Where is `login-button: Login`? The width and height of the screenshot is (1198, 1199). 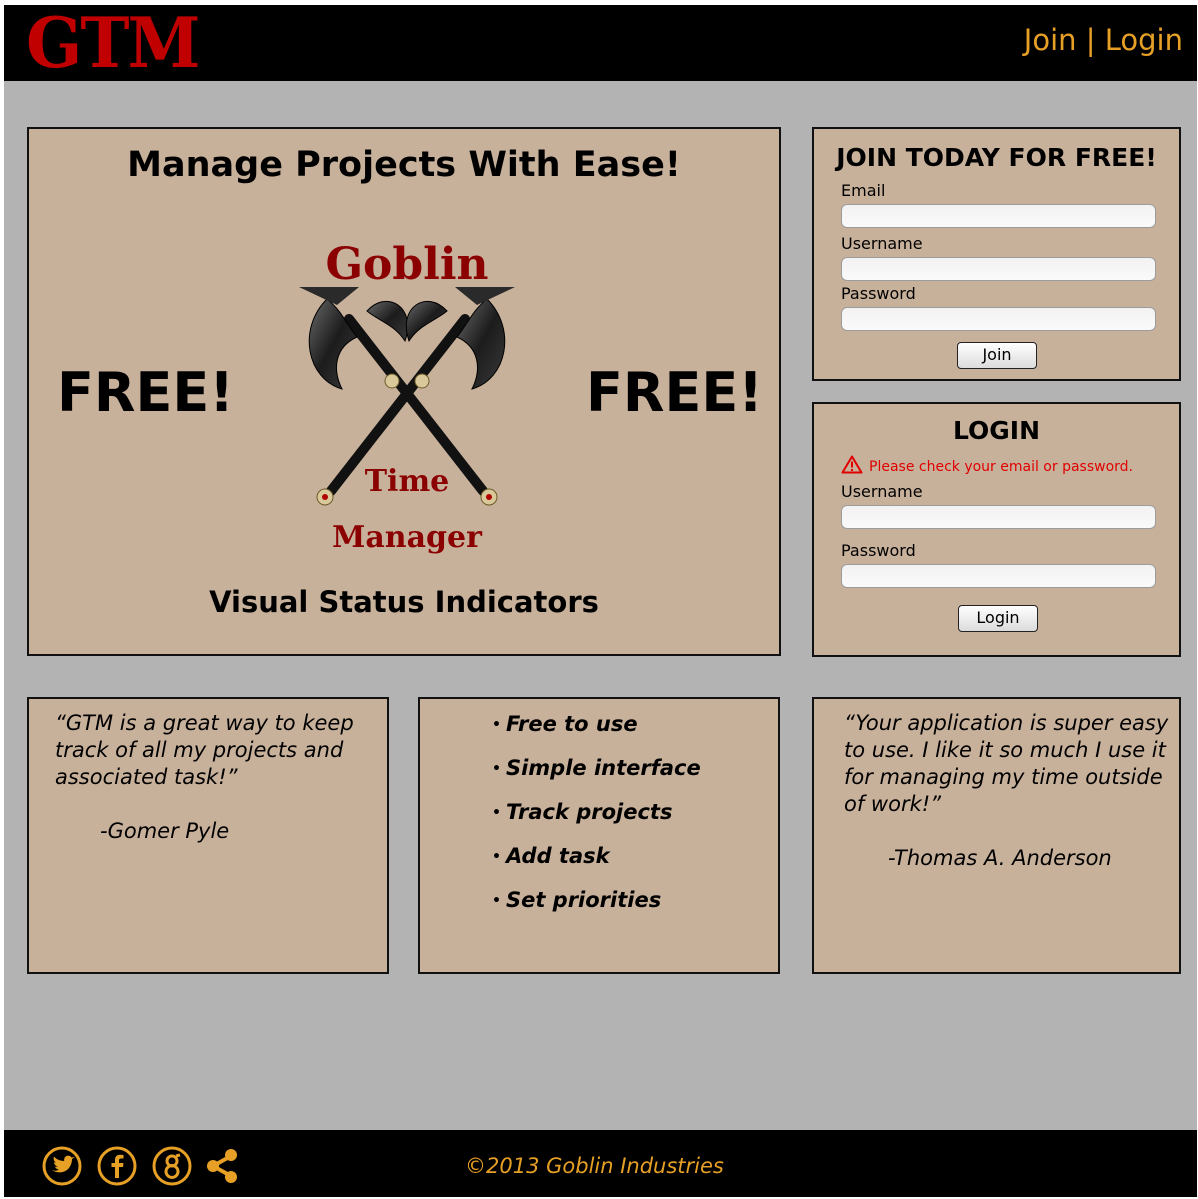
login-button: Login is located at coordinates (998, 618).